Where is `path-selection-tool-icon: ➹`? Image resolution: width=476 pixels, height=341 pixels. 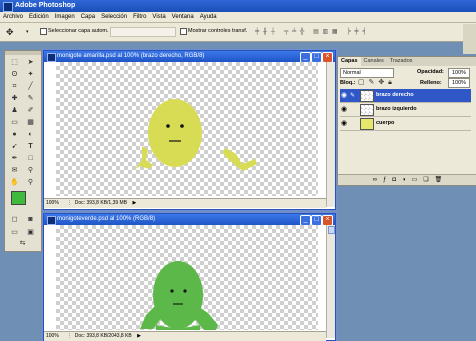
path-selection-tool-icon: ➹ is located at coordinates (14, 147).